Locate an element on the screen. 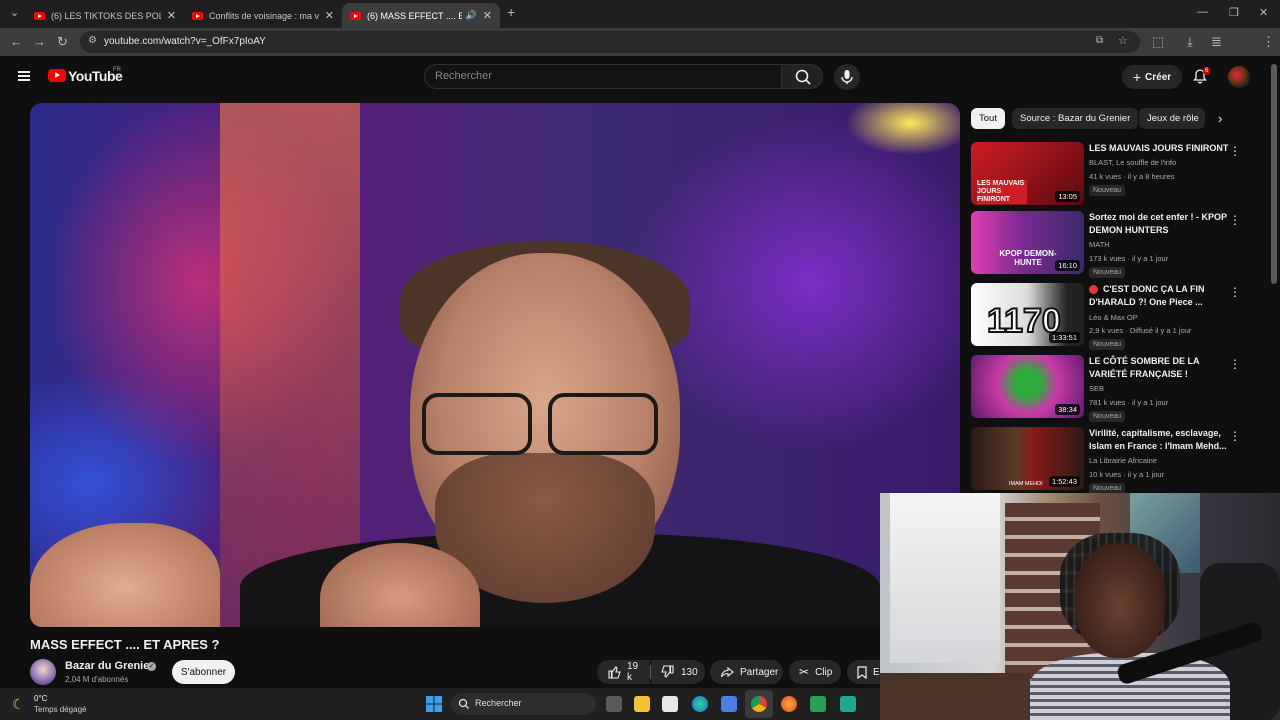 The width and height of the screenshot is (1280, 720). browser-tab-2: Conflits de voisinage : ma vie e ✕ is located at coordinates (263, 15).